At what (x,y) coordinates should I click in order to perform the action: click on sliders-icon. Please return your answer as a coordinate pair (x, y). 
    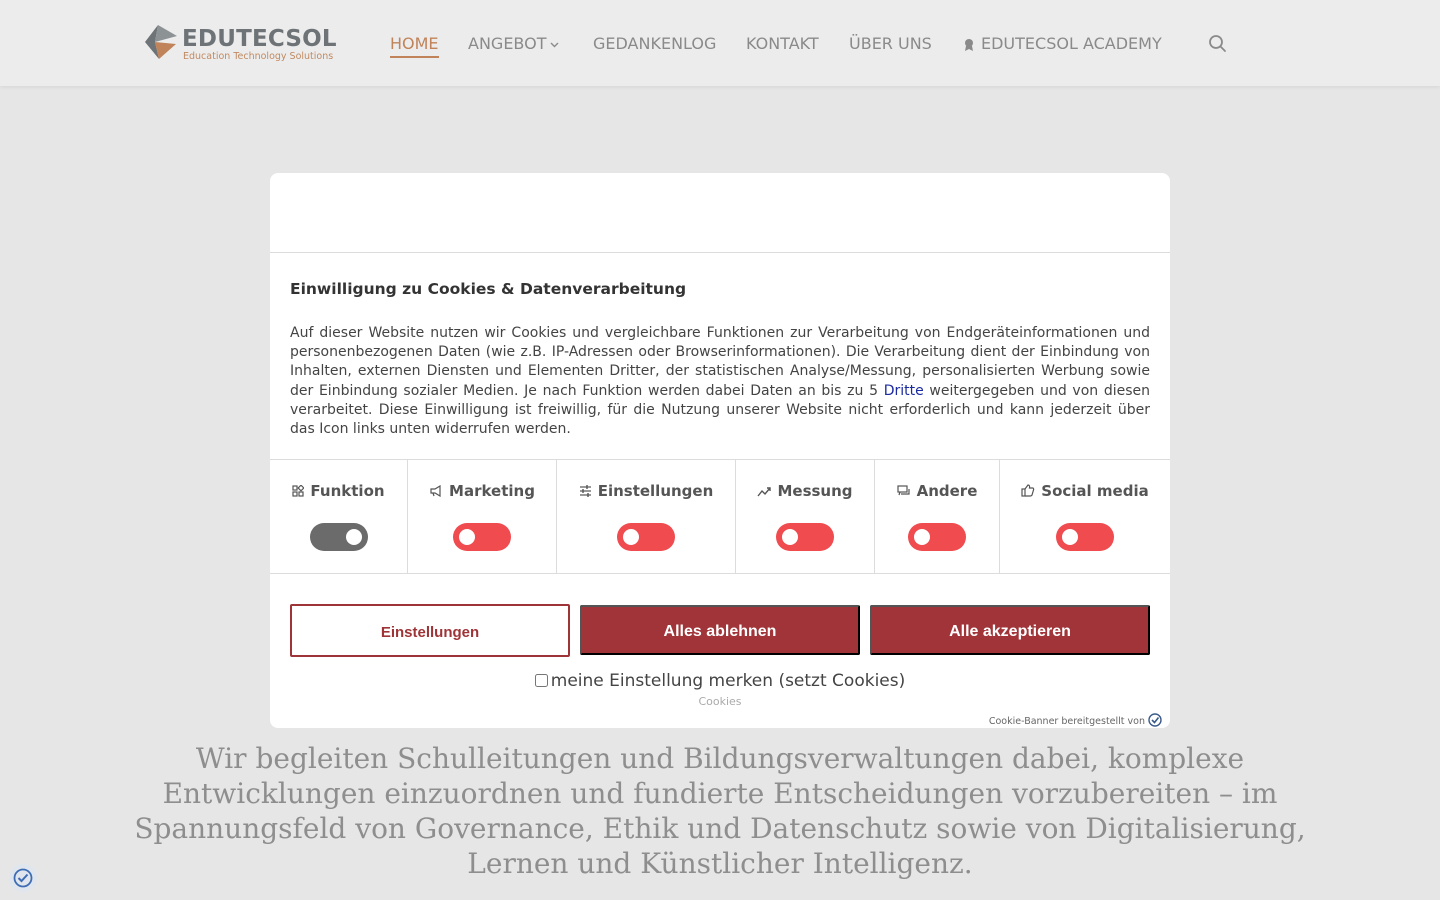
    Looking at the image, I should click on (585, 491).